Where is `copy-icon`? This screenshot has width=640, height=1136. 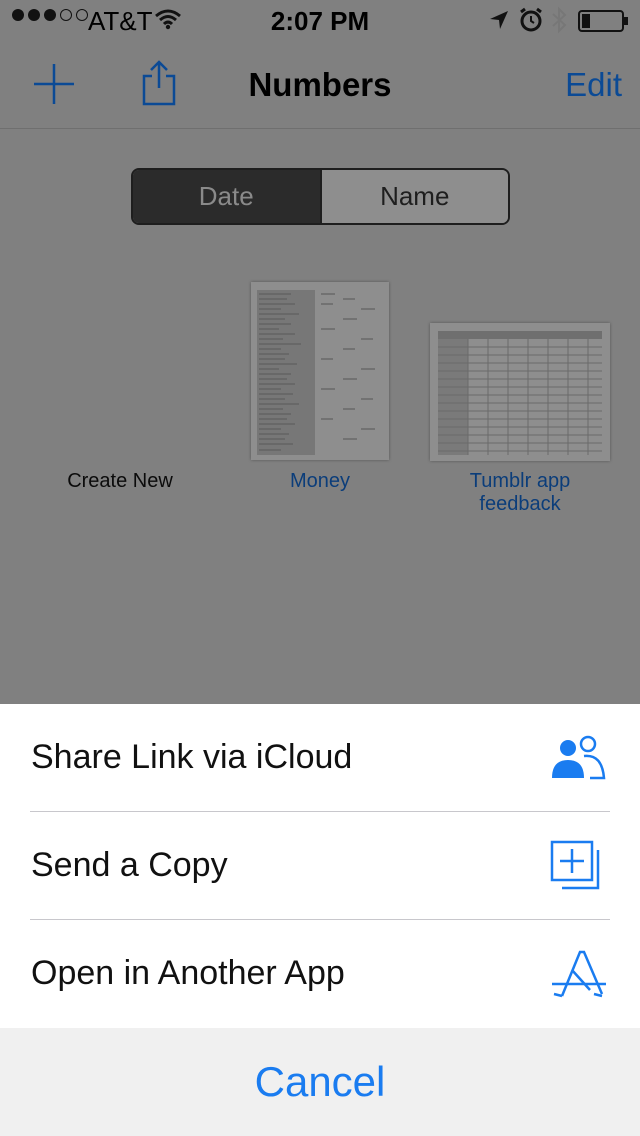
copy-icon is located at coordinates (575, 865).